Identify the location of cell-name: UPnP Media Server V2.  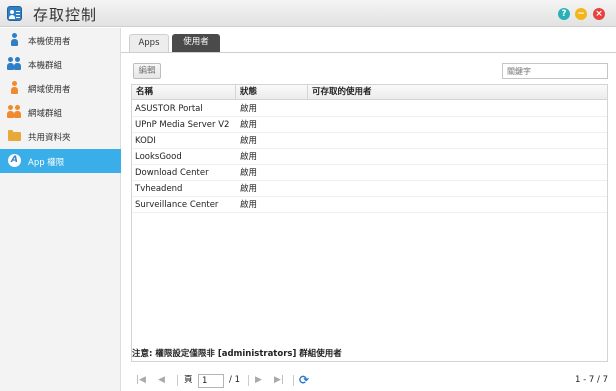
(182, 125).